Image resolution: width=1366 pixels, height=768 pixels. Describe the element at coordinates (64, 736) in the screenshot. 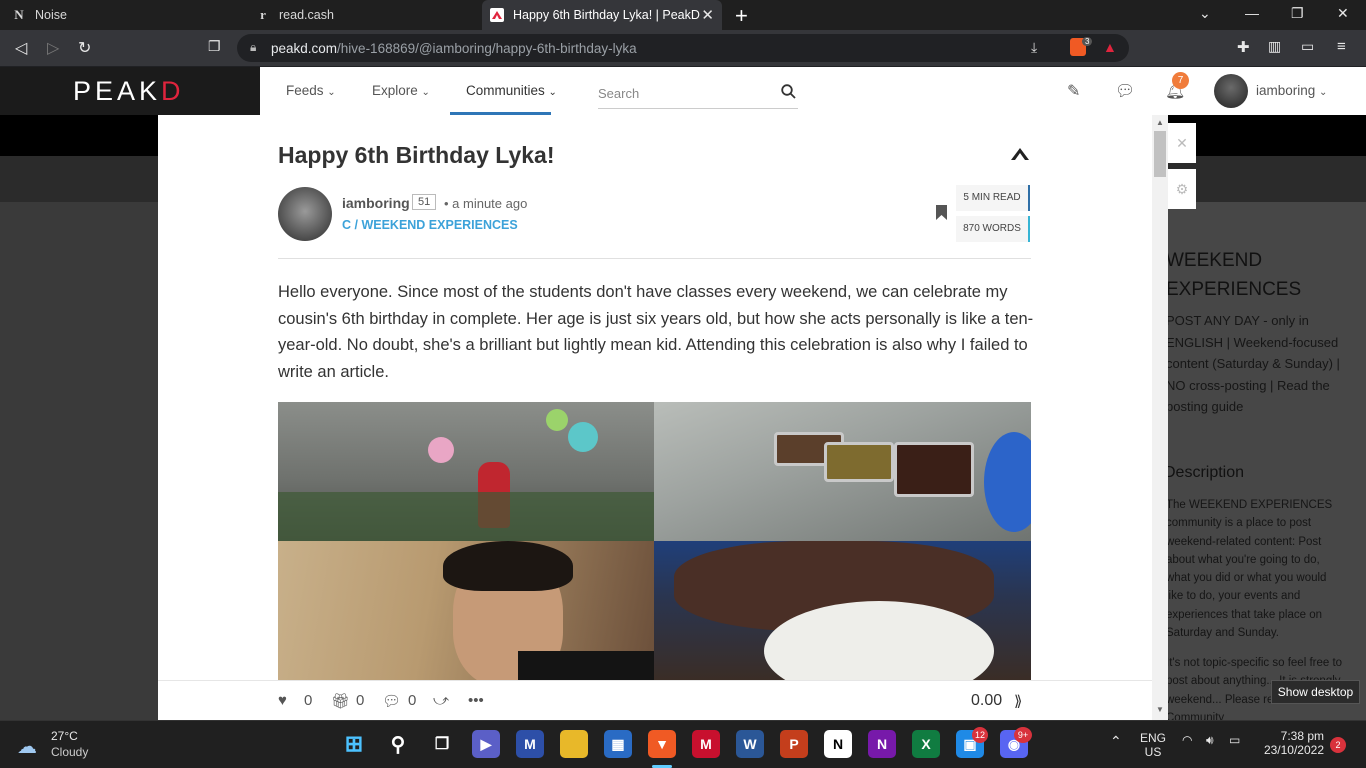

I see `weather-temp: 27°C` at that location.